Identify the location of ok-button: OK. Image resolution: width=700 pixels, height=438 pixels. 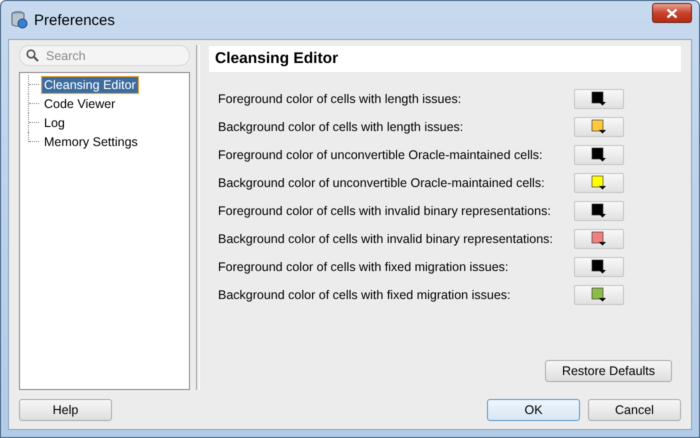
(533, 410).